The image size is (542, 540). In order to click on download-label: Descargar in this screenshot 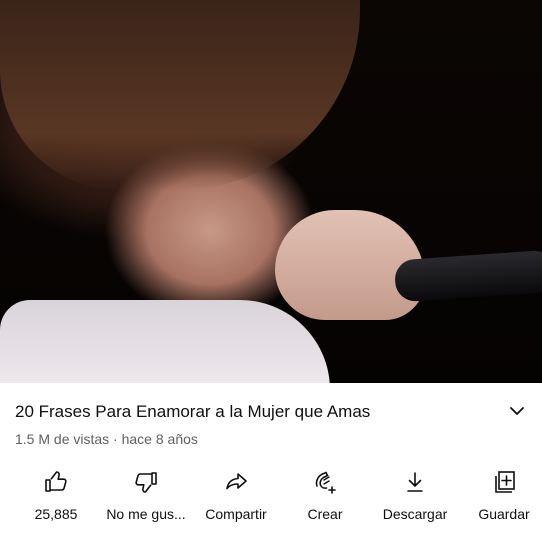, I will do `click(415, 514)`.